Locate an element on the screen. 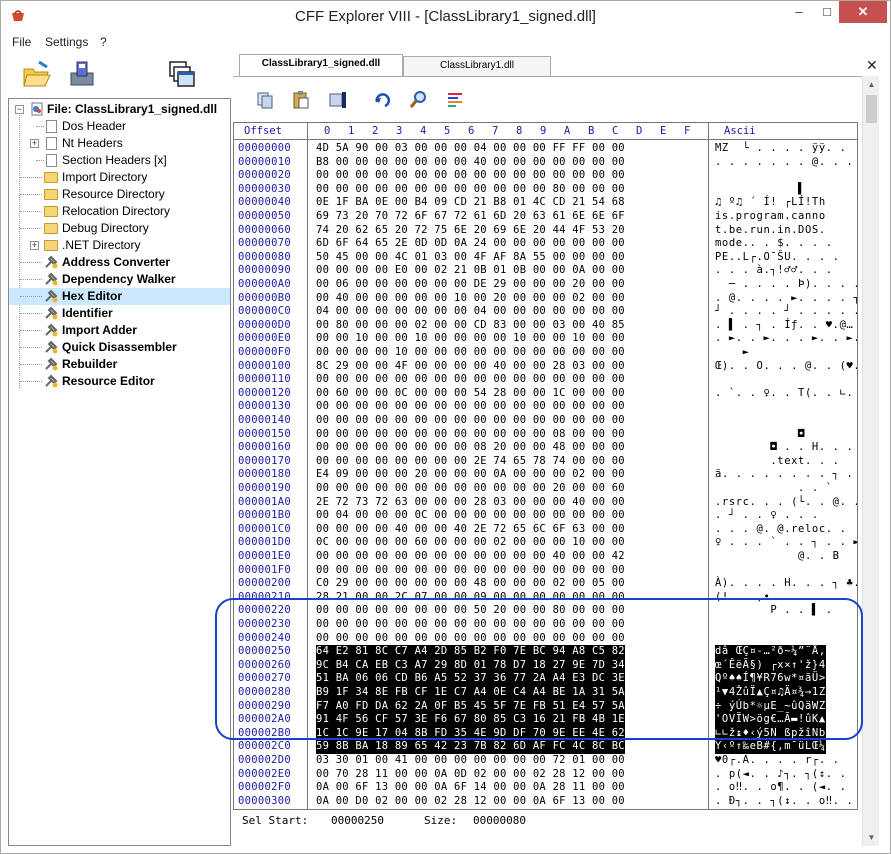 The image size is (891, 854). hex-row-ascii: . . ` is located at coordinates (774, 489).